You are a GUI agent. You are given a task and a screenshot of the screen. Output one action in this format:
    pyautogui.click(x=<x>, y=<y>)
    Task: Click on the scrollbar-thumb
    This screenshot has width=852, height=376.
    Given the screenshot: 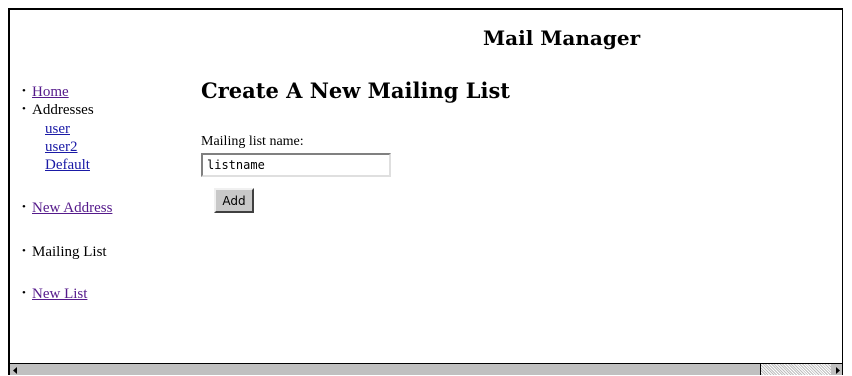 What is the action you would take?
    pyautogui.click(x=391, y=369)
    